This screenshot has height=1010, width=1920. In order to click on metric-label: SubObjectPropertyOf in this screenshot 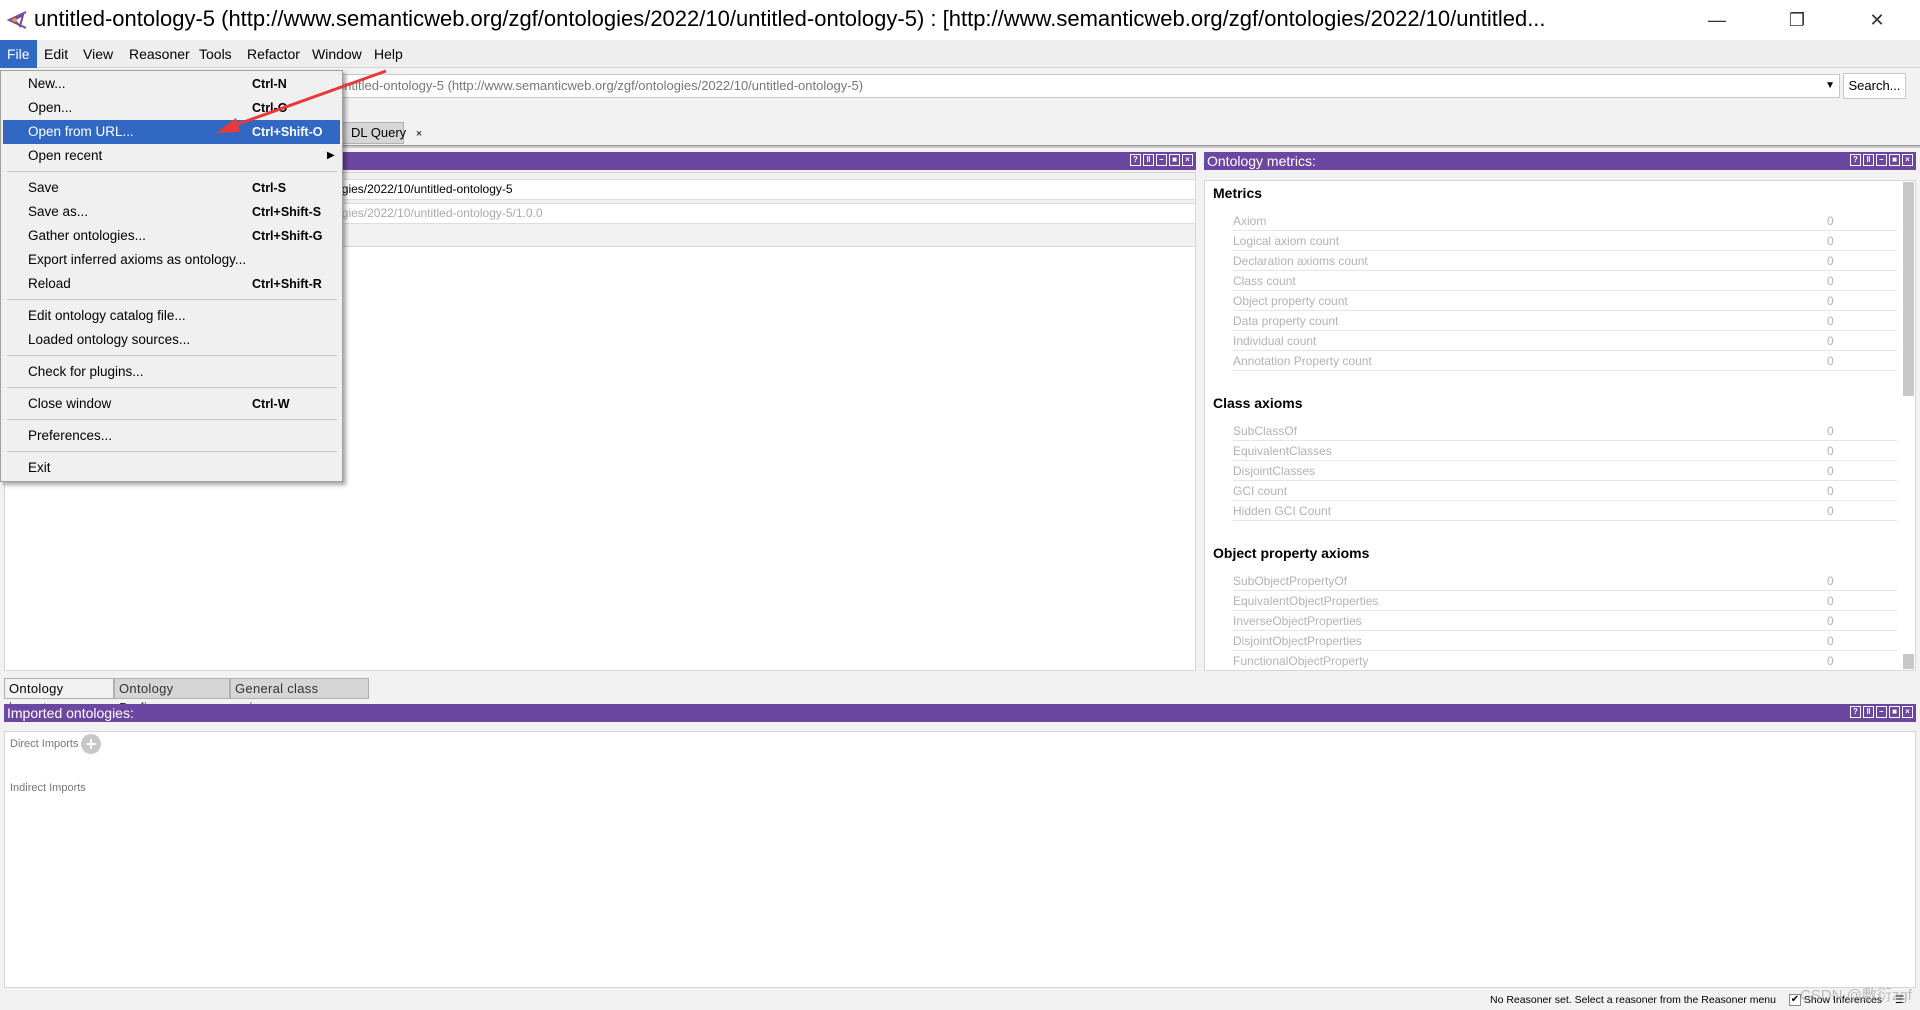, I will do `click(1290, 581)`.